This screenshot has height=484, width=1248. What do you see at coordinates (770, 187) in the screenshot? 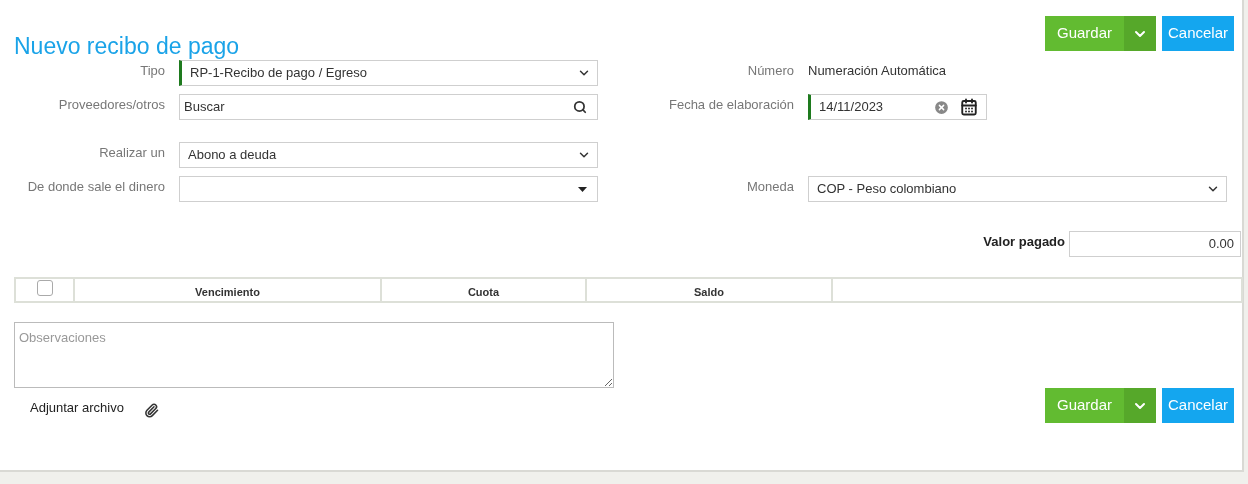
I see `field-label: Moneda` at bounding box center [770, 187].